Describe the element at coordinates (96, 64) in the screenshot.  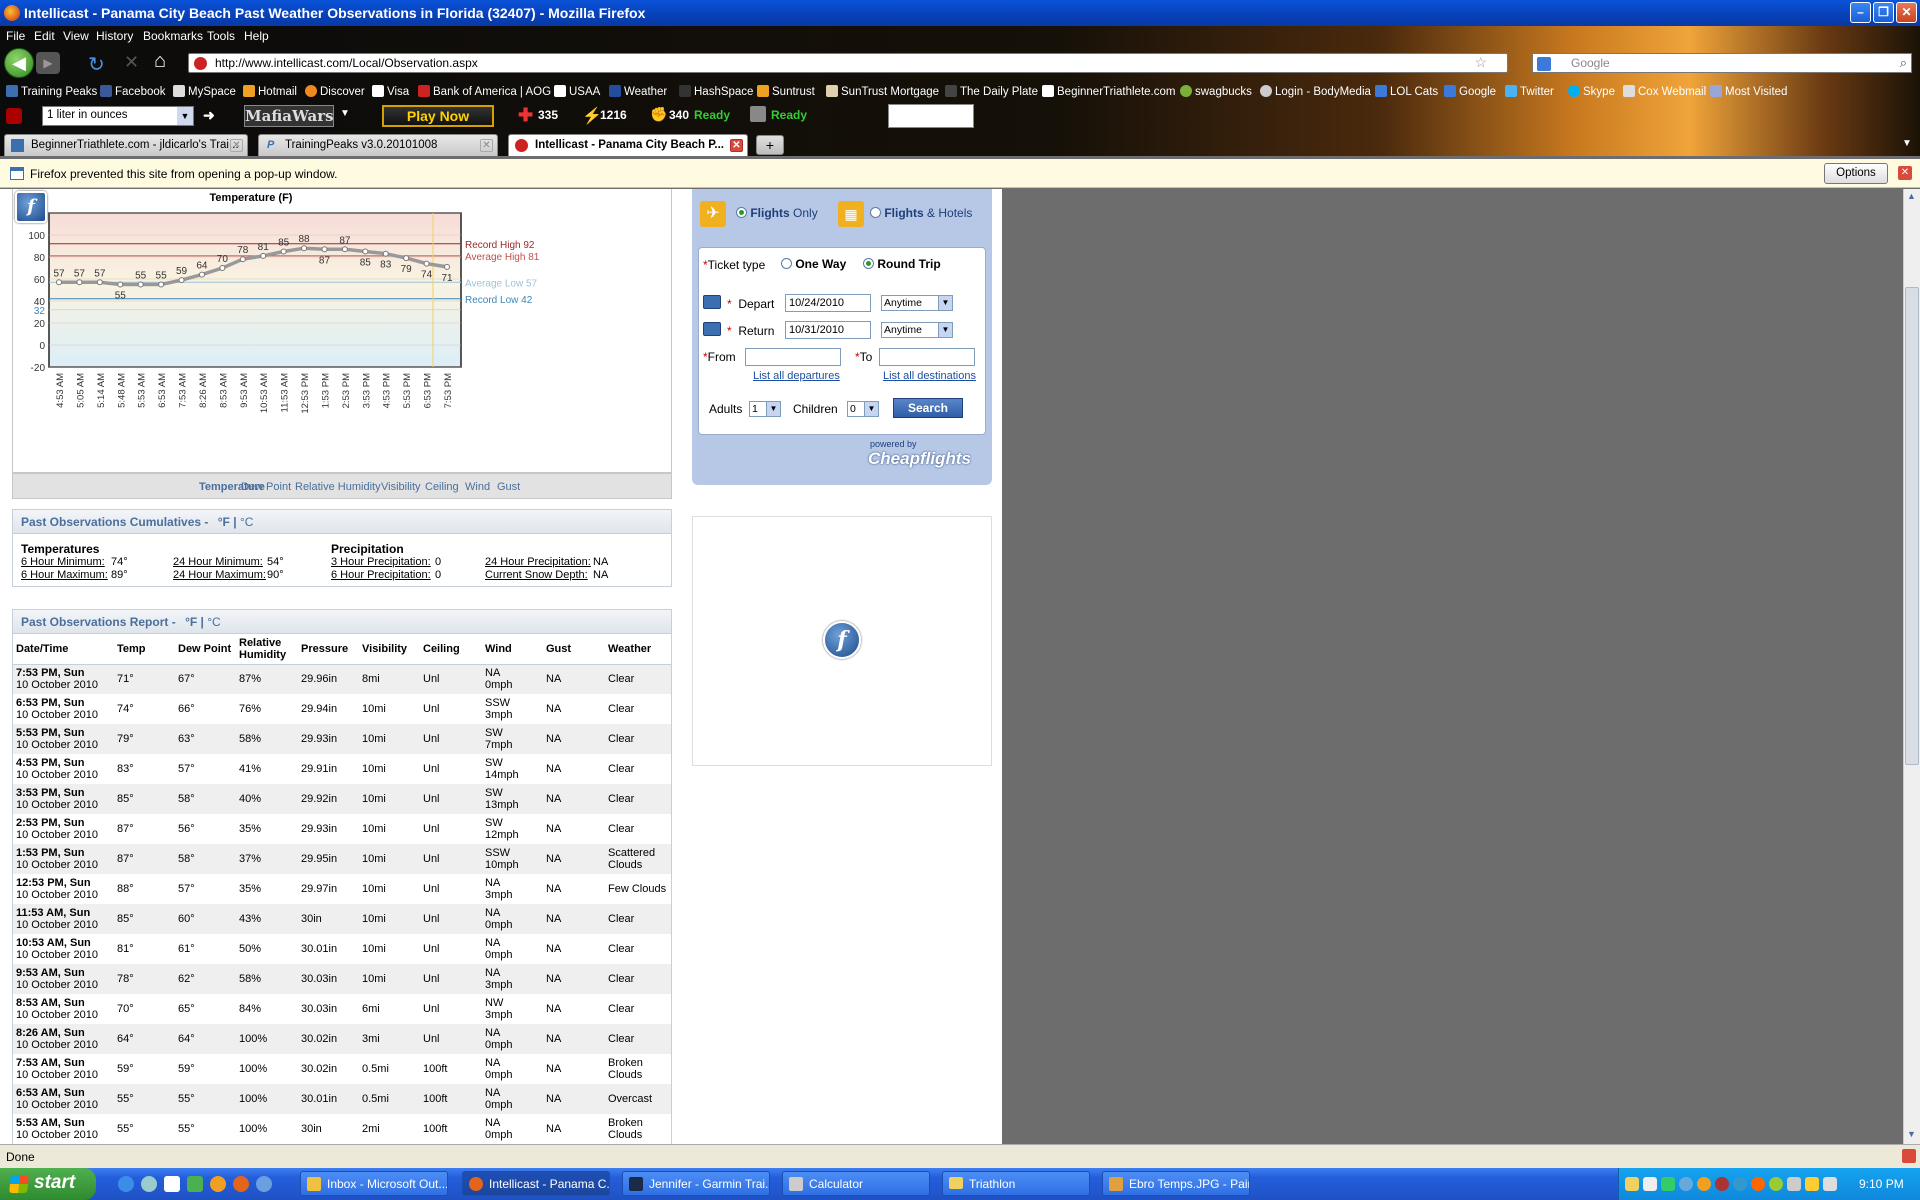
I see `reload-icon: ↻` at that location.